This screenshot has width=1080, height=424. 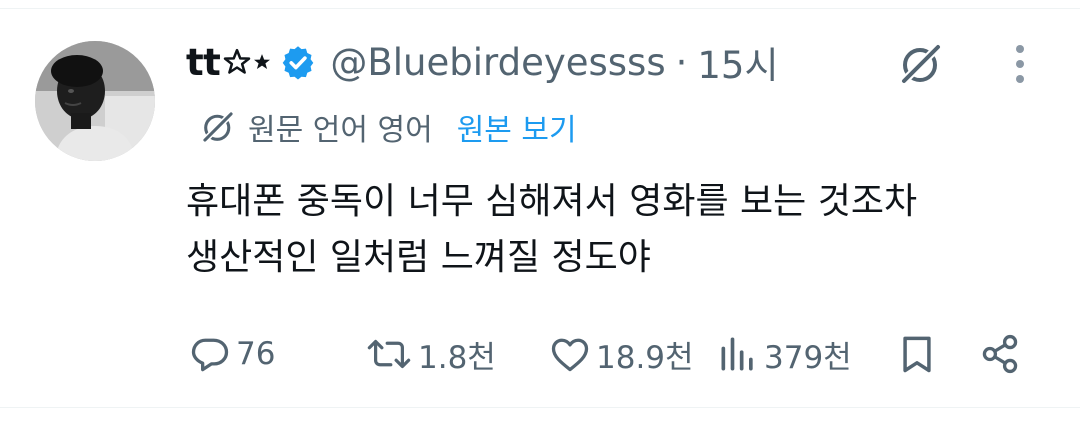 What do you see at coordinates (645, 357) in the screenshot?
I see `like-count: 18.9천` at bounding box center [645, 357].